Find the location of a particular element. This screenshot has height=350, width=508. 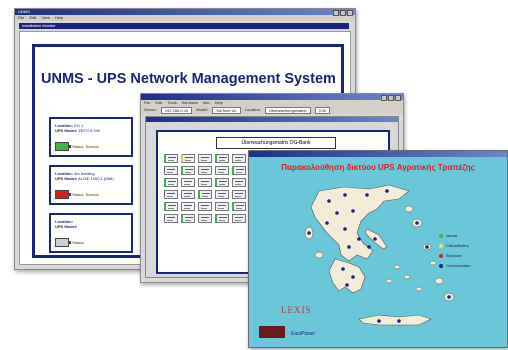

matrix-subwindow-titlebar is located at coordinates (272, 119).